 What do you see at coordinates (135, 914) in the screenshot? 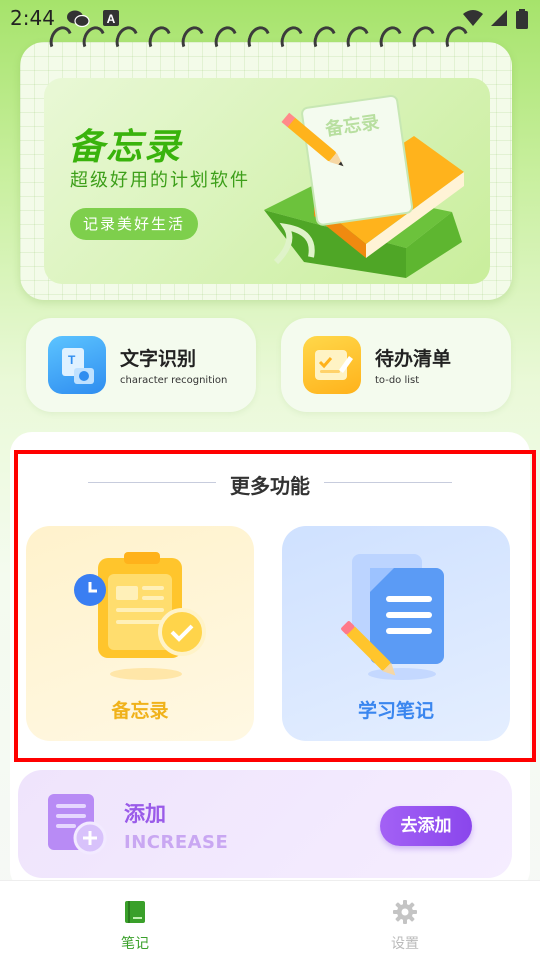
I see `notebook-icon` at bounding box center [135, 914].